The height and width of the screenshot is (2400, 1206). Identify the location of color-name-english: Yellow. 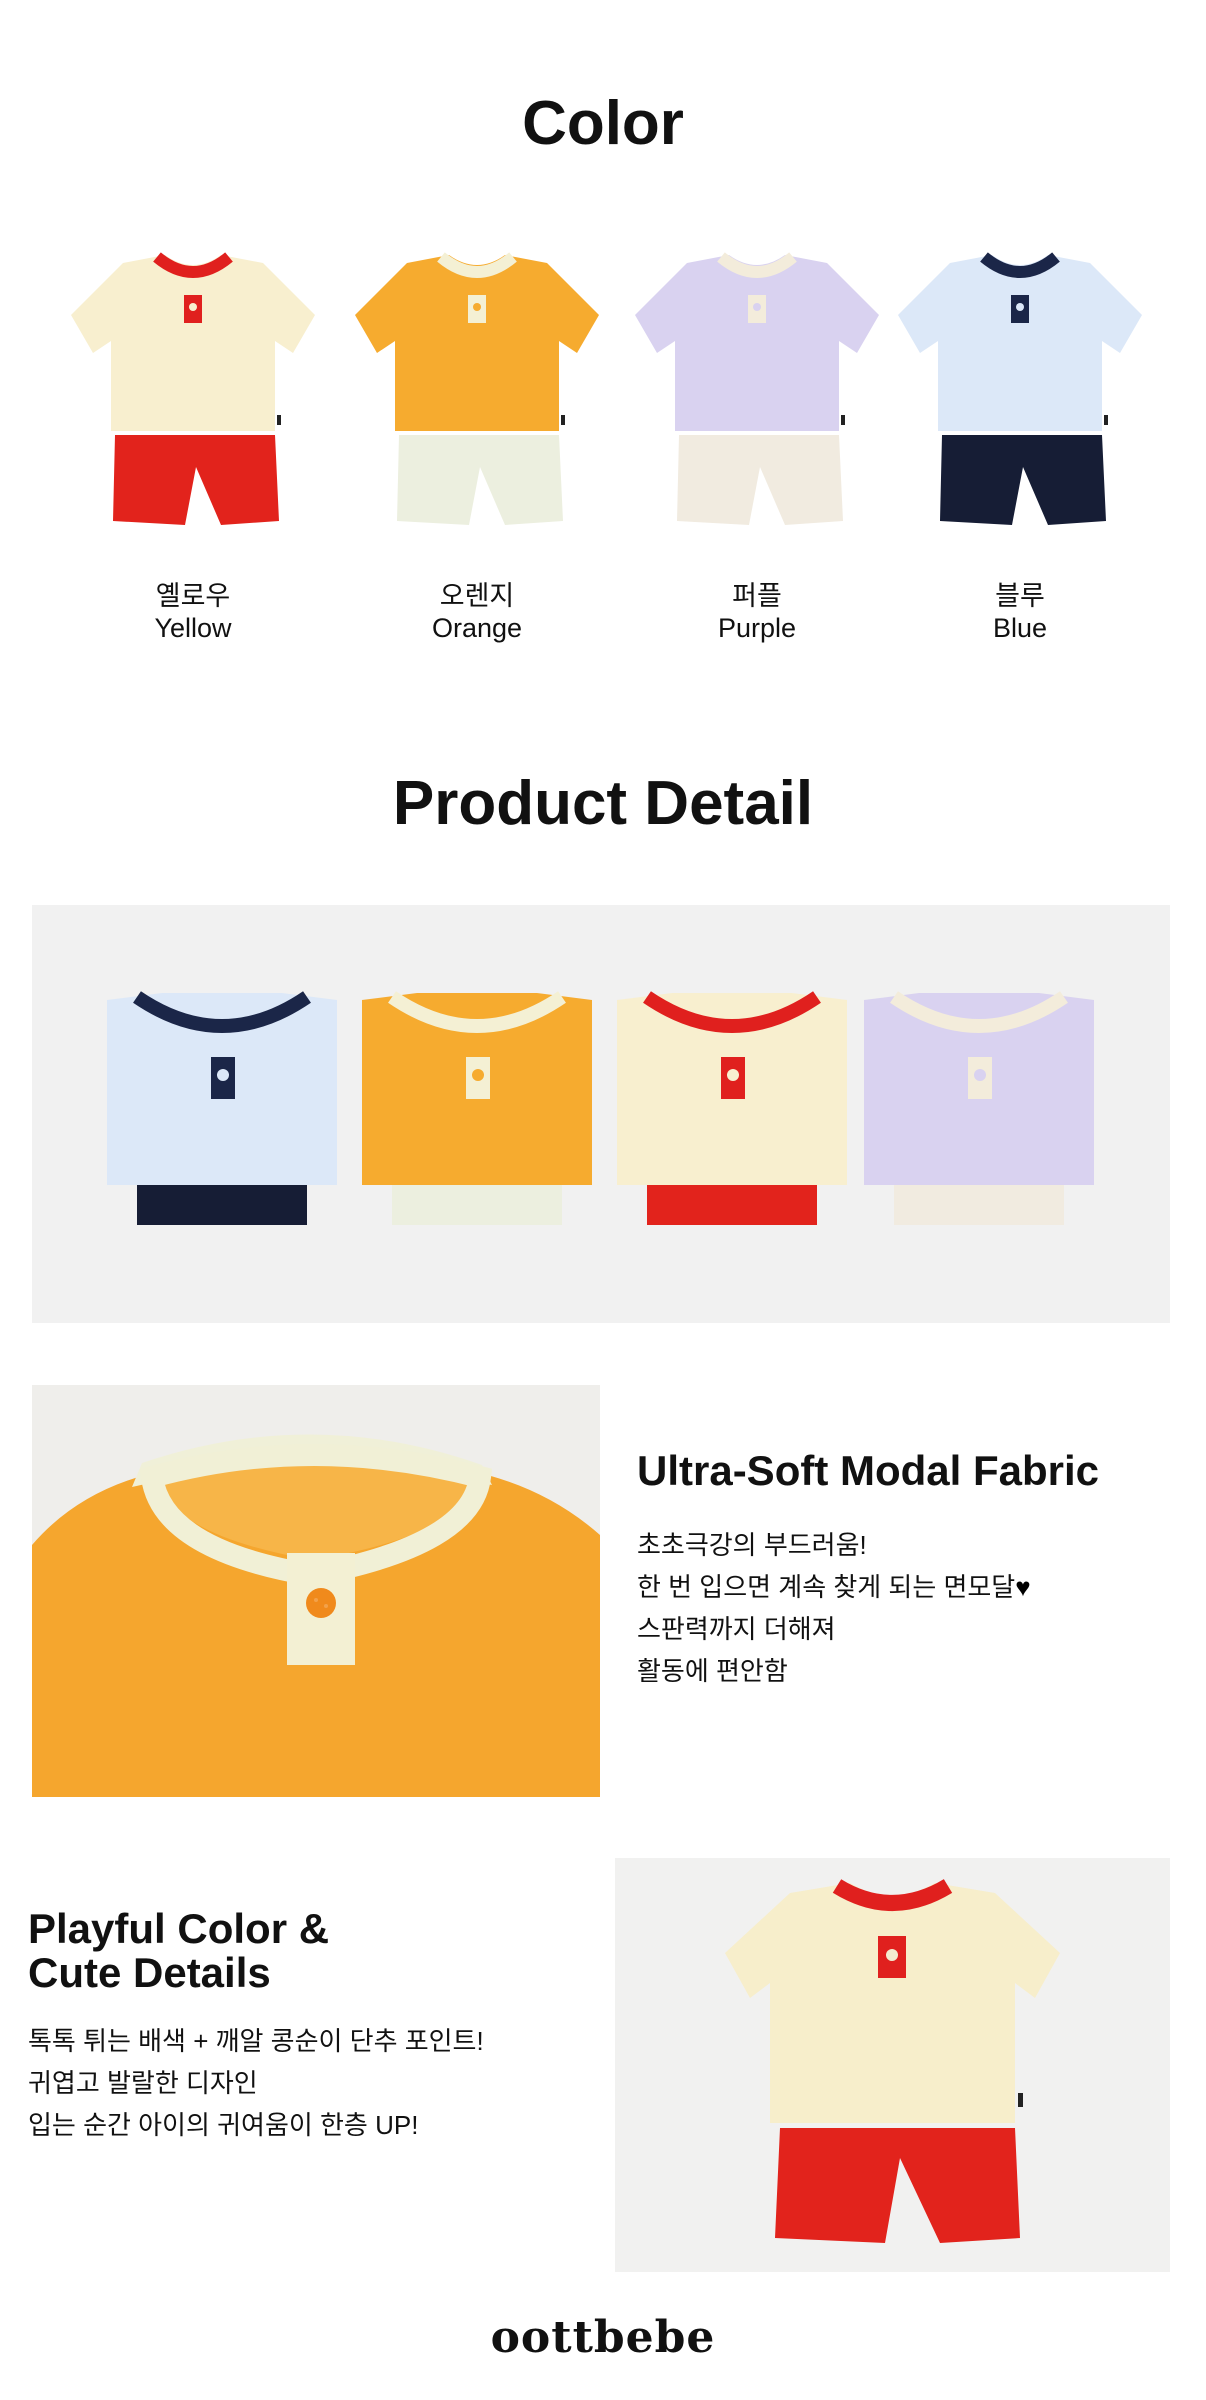
(193, 628).